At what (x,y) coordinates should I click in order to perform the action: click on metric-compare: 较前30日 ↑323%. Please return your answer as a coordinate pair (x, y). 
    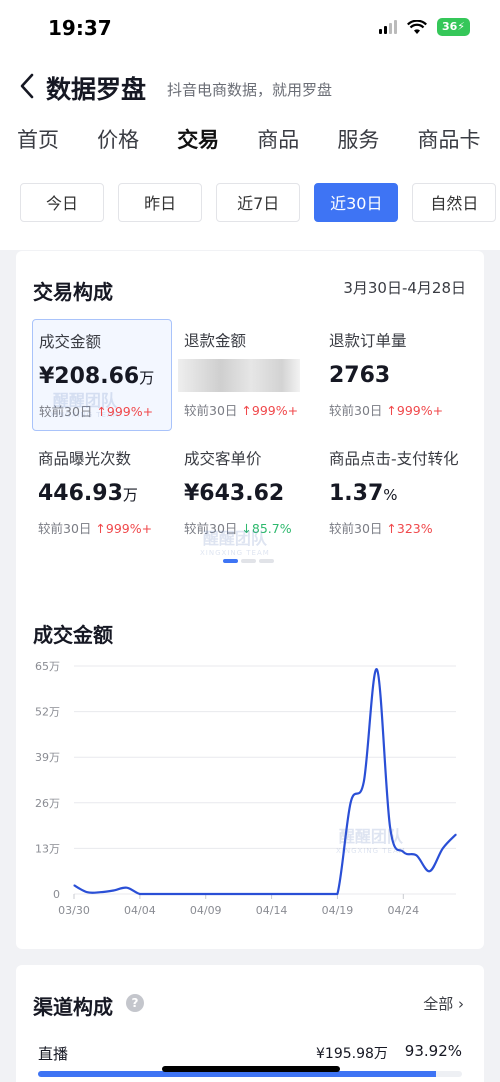
    Looking at the image, I should click on (381, 528).